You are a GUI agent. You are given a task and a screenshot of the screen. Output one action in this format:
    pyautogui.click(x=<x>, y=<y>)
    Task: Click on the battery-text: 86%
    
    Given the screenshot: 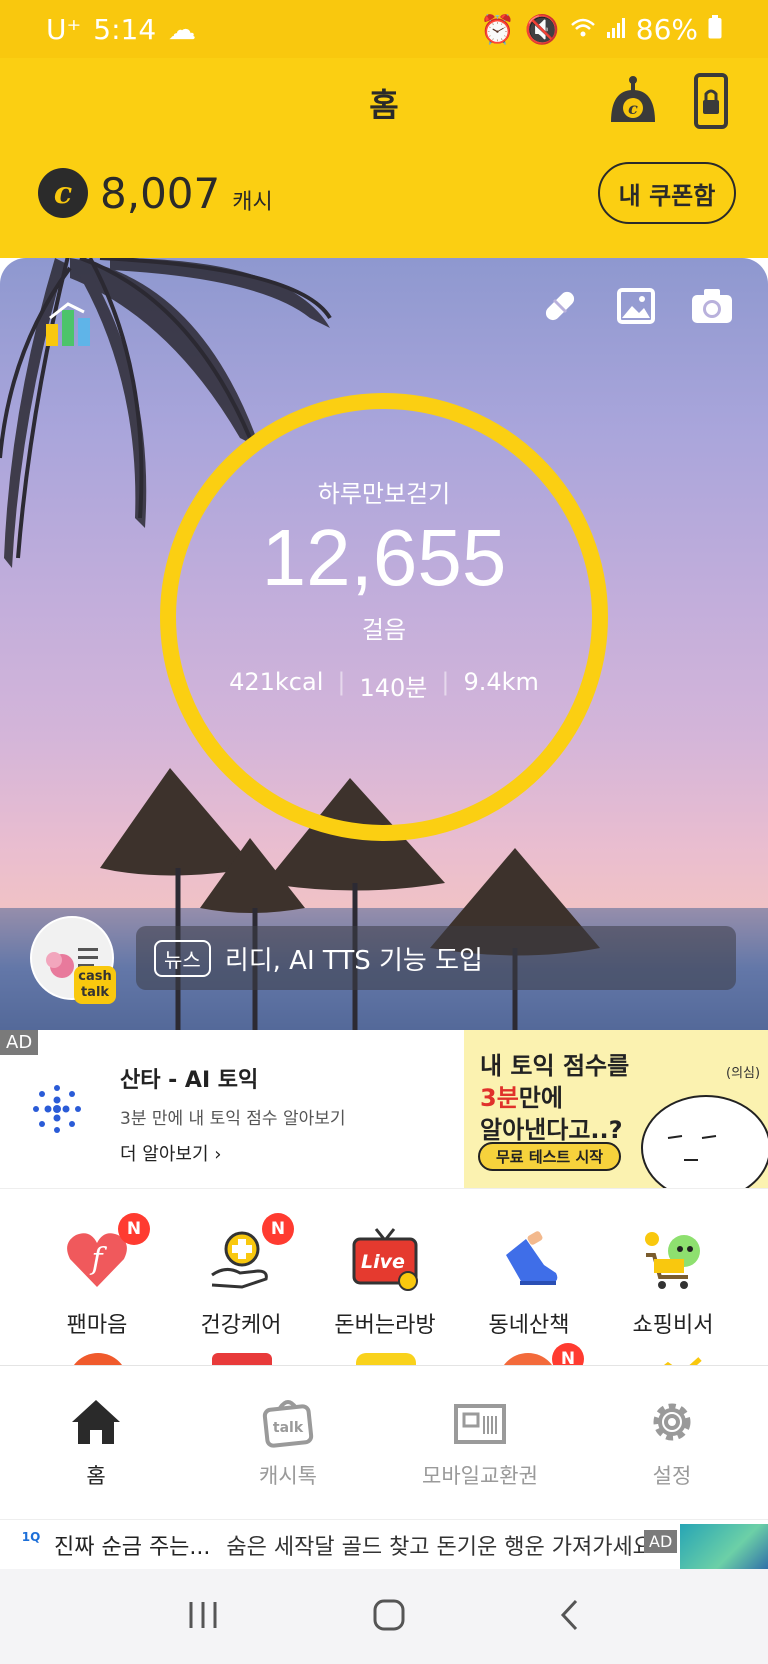 What is the action you would take?
    pyautogui.click(x=666, y=29)
    